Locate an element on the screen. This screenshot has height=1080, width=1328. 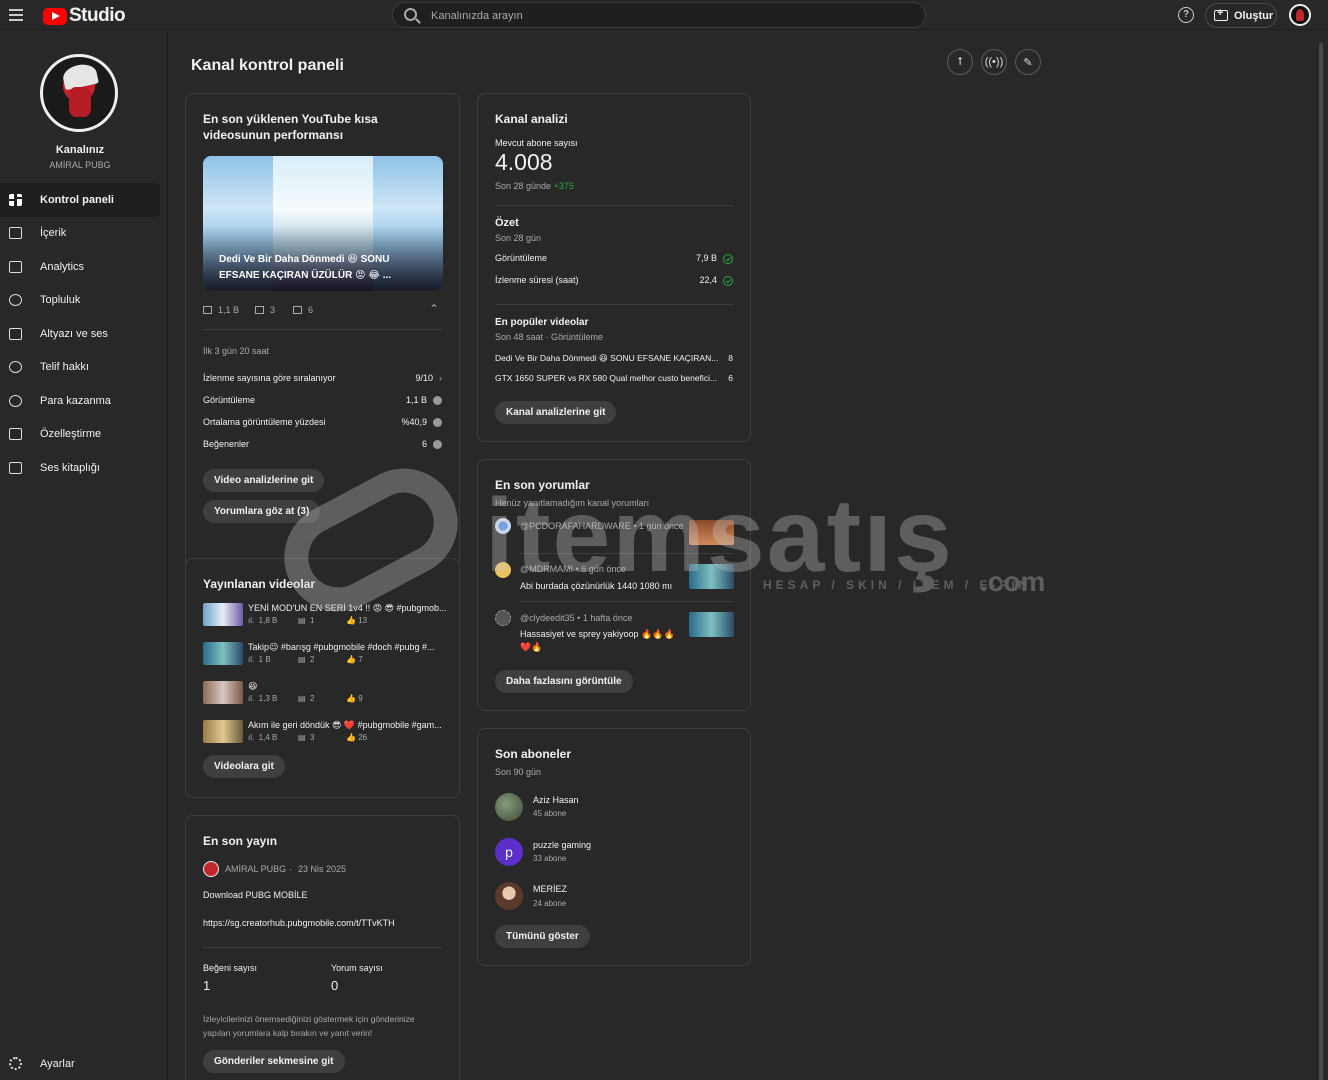
view-comments-button: Yorumlara göz at (3) is located at coordinates (262, 511).